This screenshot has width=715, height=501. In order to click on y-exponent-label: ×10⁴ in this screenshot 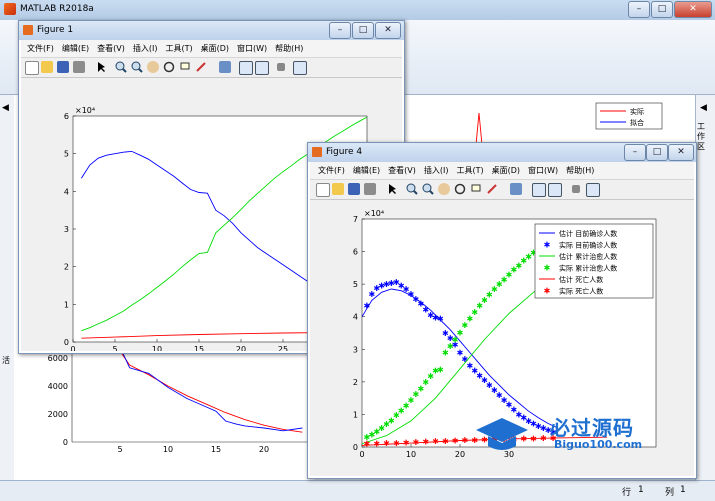, I will do `click(374, 213)`.